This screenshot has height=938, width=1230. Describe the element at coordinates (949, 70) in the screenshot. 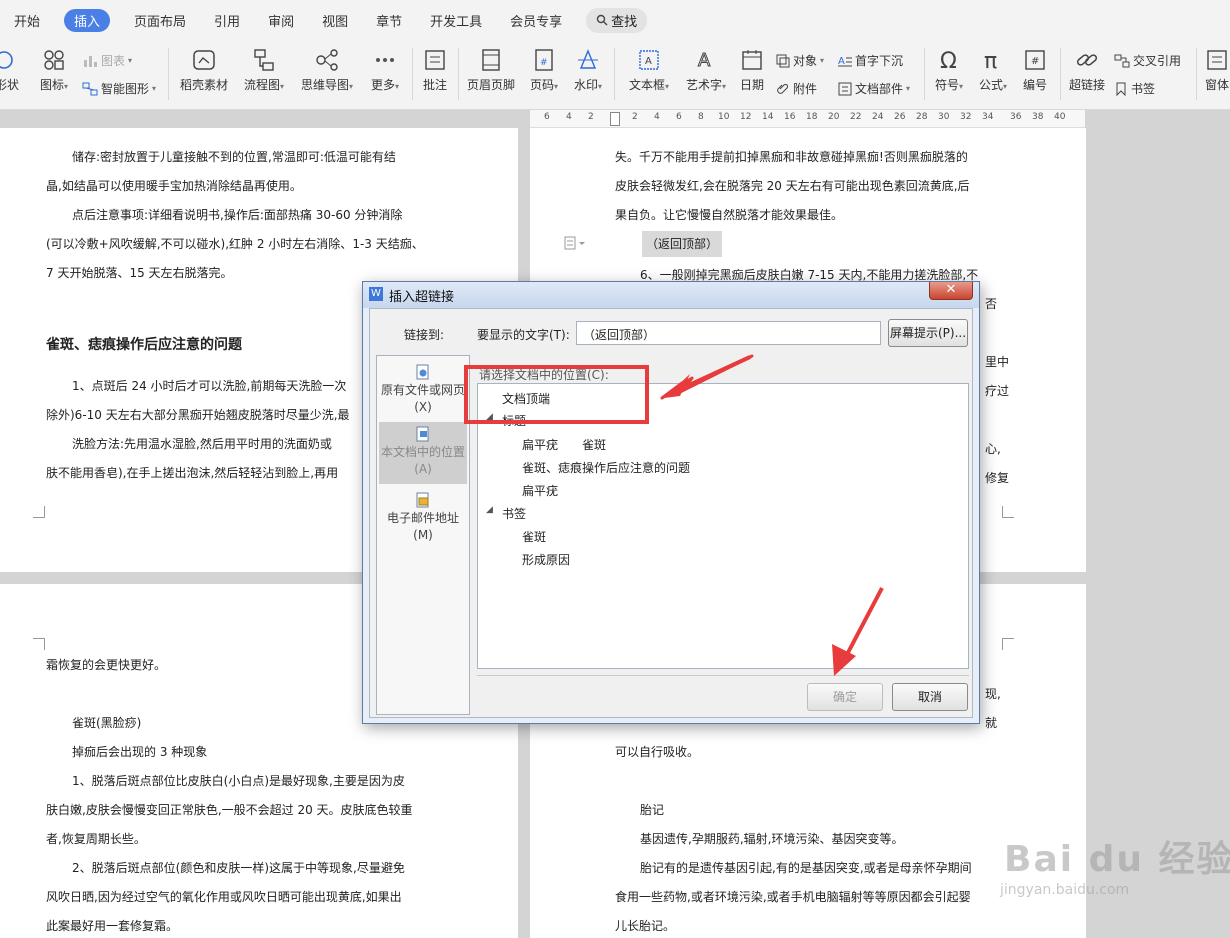

I see `symbol-button: Ω 符号▾` at that location.